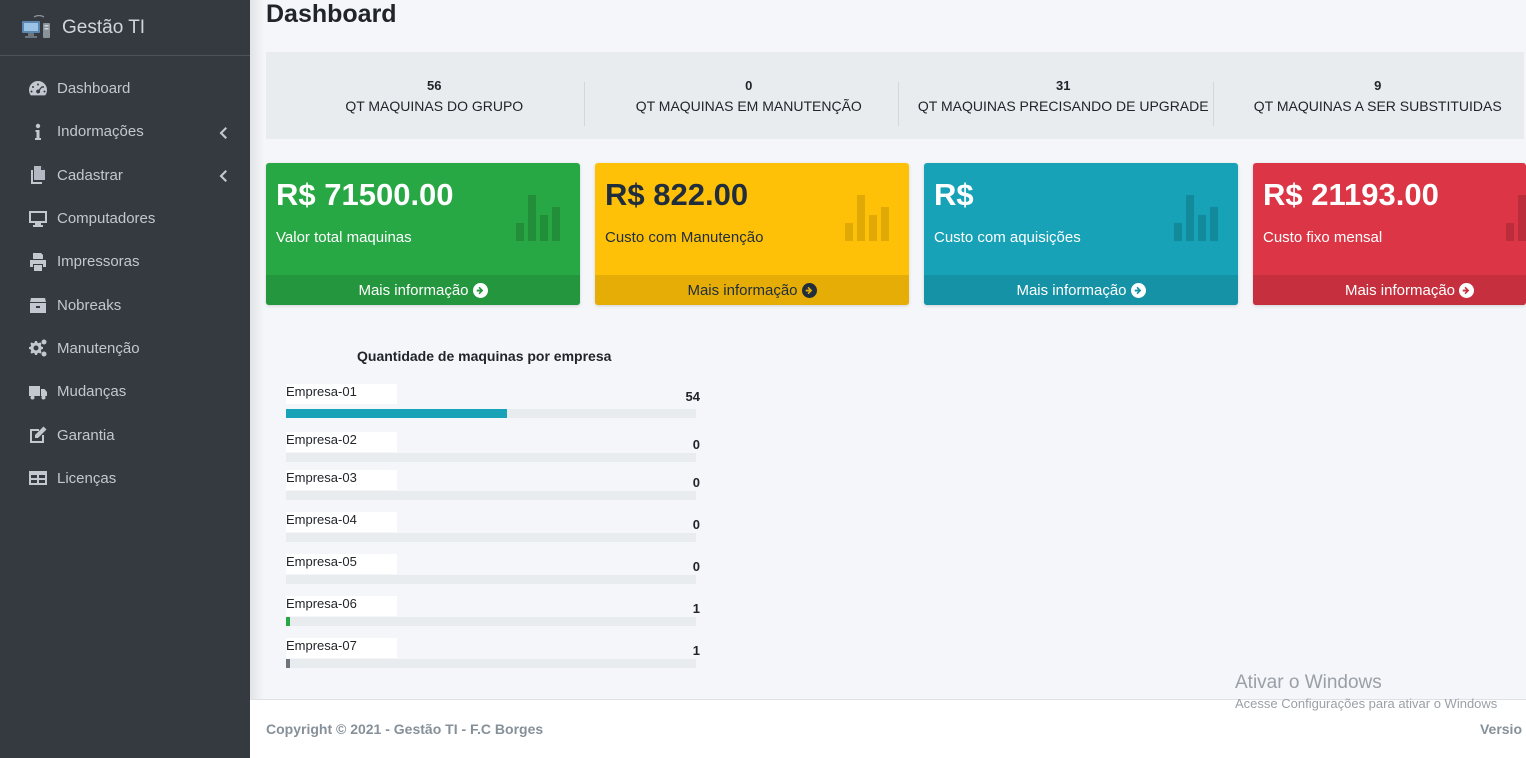 This screenshot has width=1526, height=758. Describe the element at coordinates (38, 392) in the screenshot. I see `truck-icon` at that location.